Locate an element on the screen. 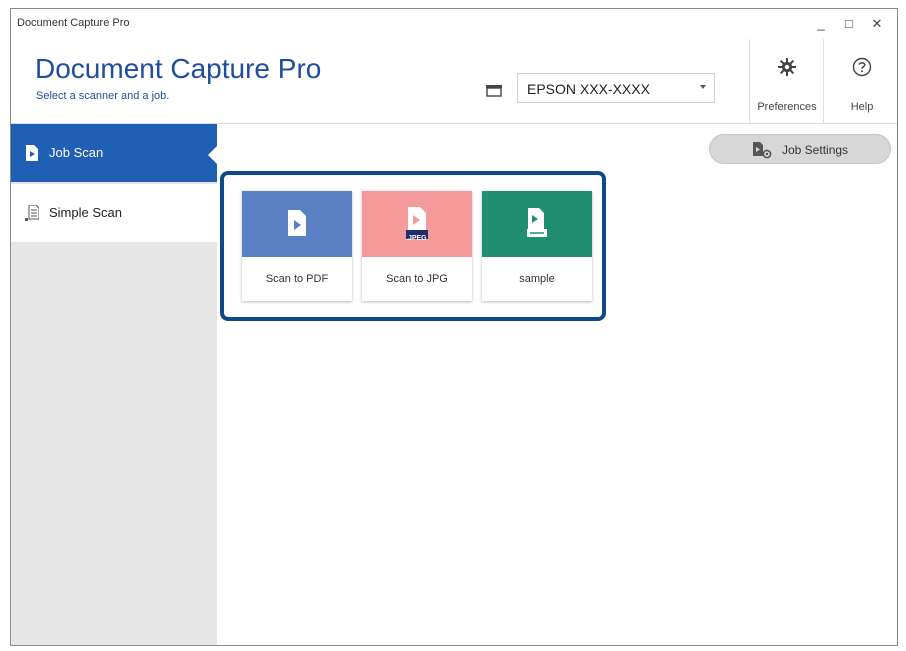 The height and width of the screenshot is (651, 906). gear-icon is located at coordinates (787, 67).